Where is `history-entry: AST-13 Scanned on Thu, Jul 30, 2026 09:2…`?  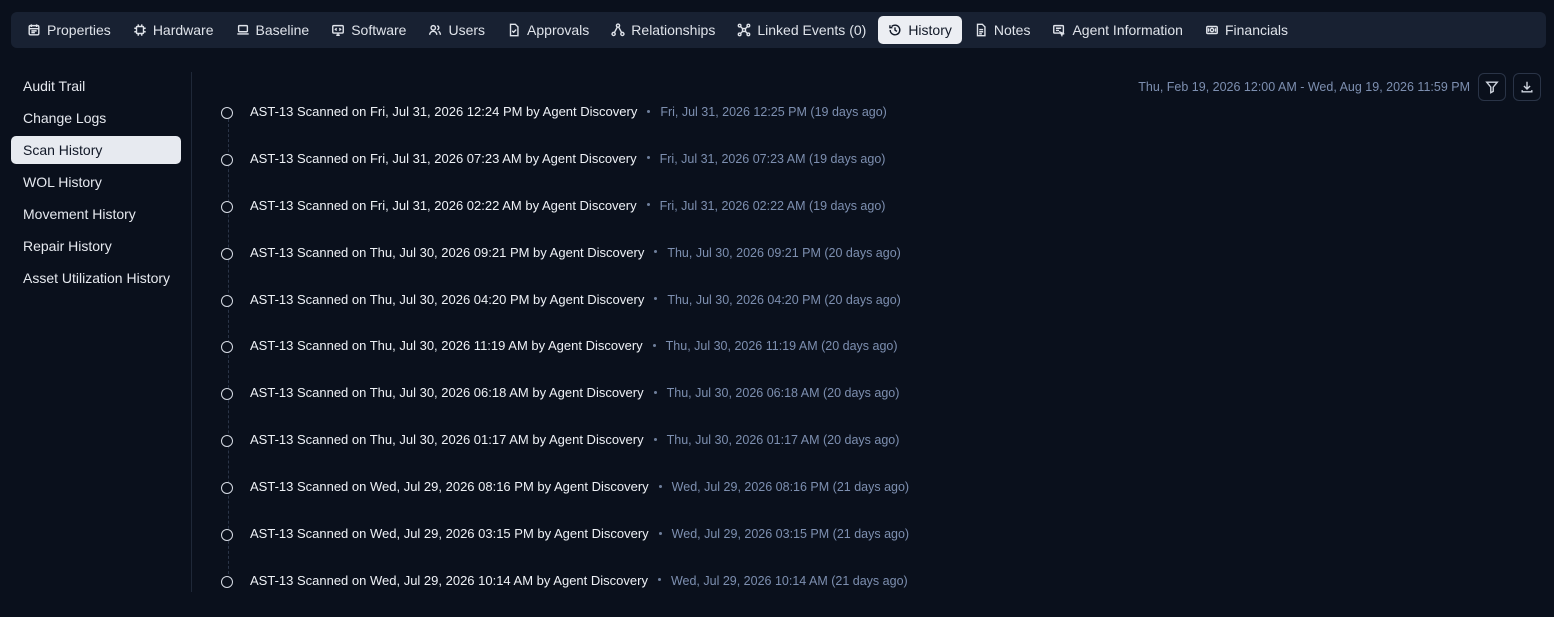
history-entry: AST-13 Scanned on Thu, Jul 30, 2026 09:2… is located at coordinates (870, 258).